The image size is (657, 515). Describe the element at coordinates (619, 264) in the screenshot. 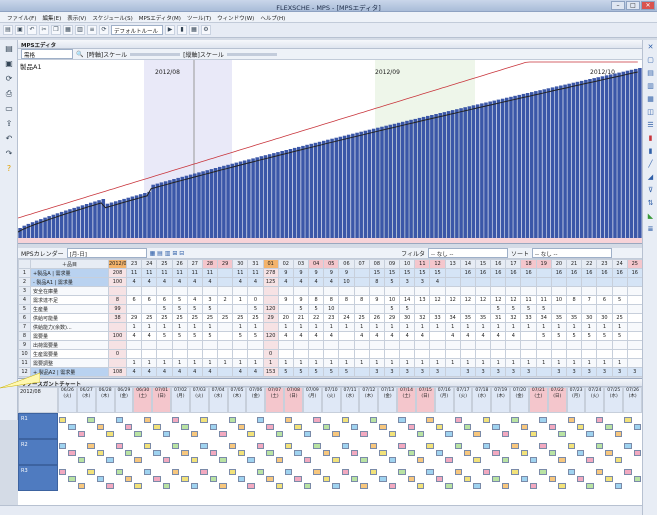

I see `day-header: 24` at that location.